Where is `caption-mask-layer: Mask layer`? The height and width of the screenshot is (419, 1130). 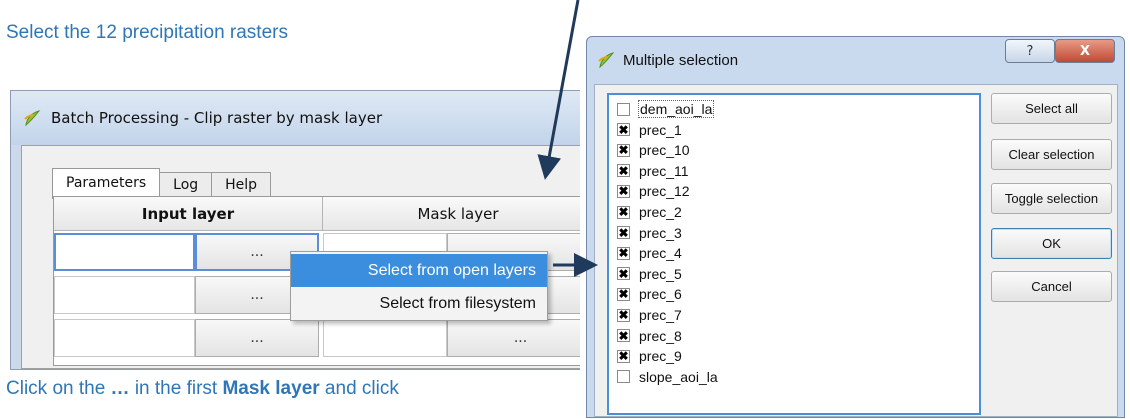 caption-mask-layer: Mask layer is located at coordinates (271, 388).